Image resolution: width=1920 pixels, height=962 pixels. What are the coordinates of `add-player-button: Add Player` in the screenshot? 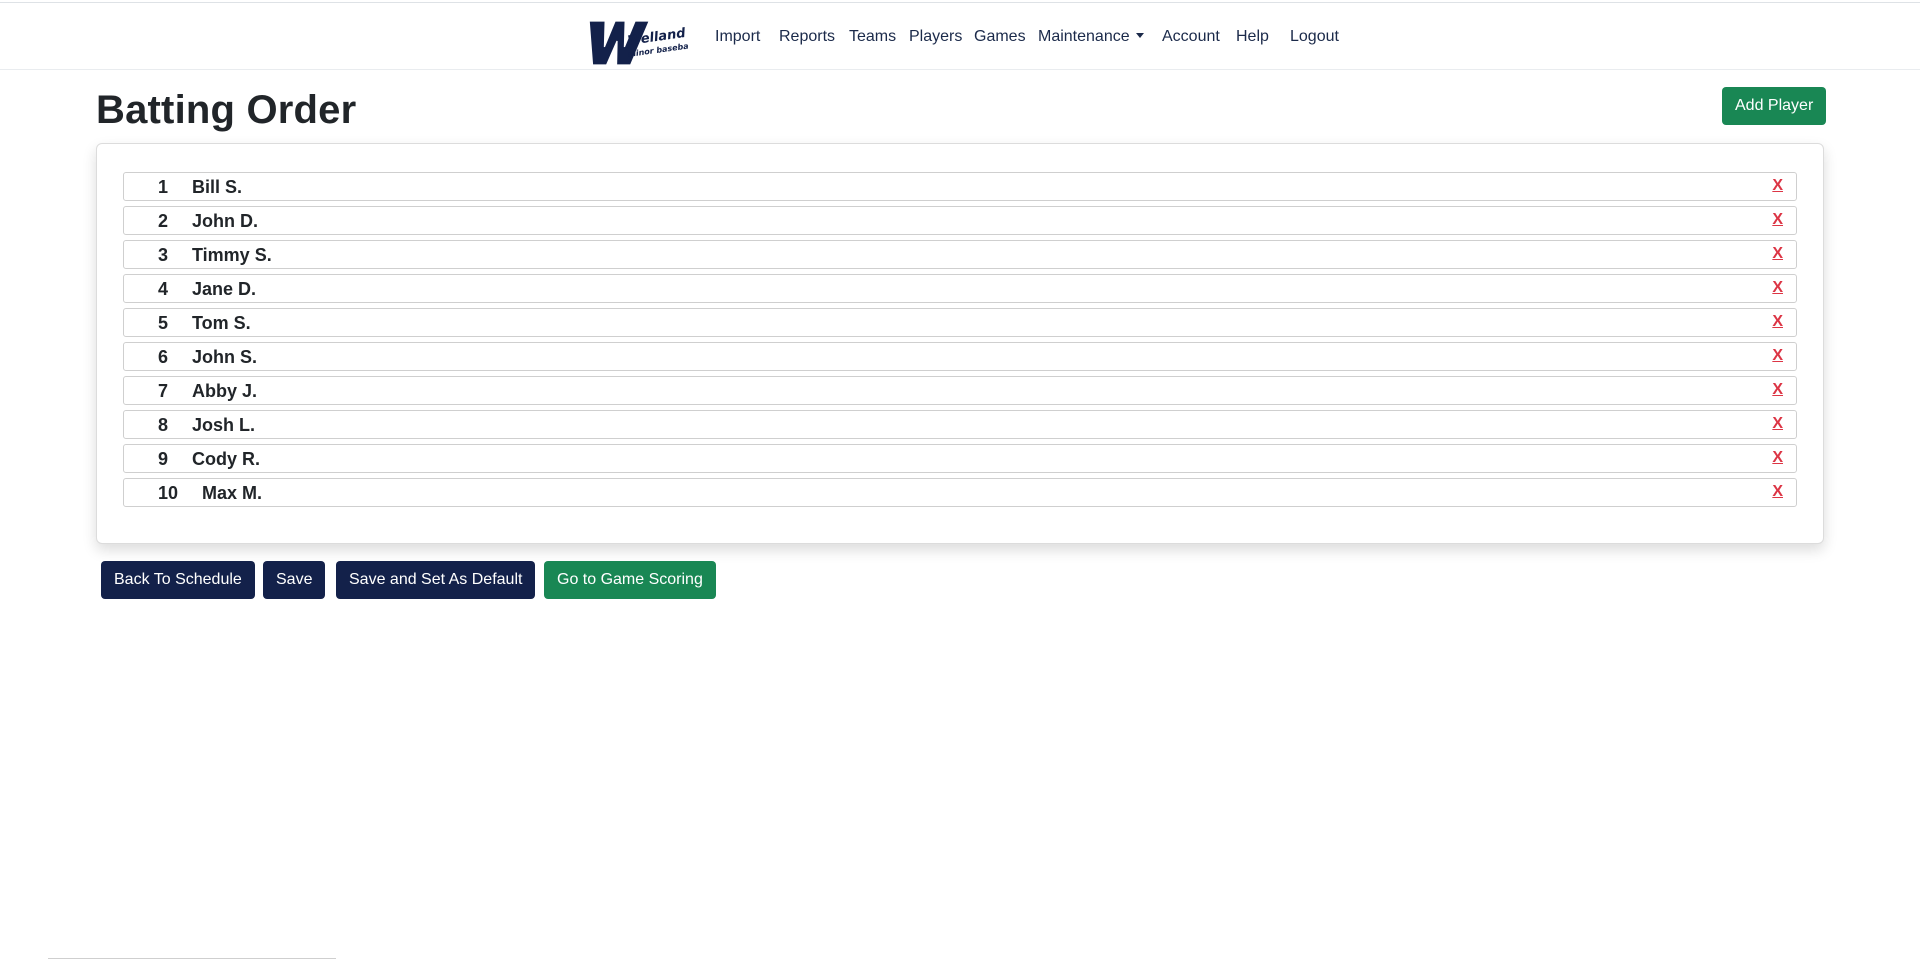 It's located at (1774, 106).